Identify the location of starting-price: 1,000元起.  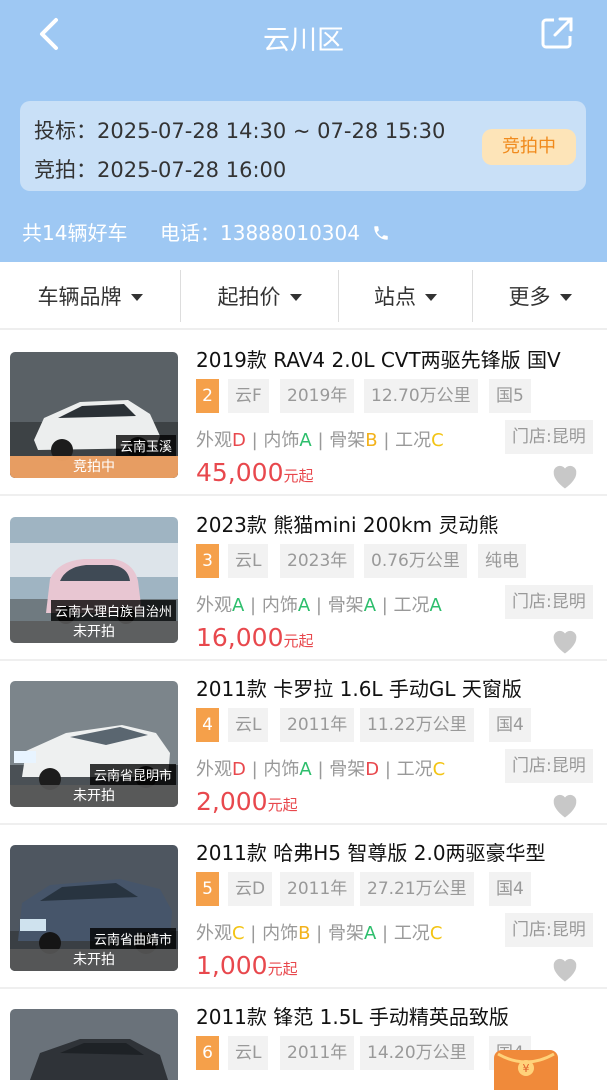
(247, 965).